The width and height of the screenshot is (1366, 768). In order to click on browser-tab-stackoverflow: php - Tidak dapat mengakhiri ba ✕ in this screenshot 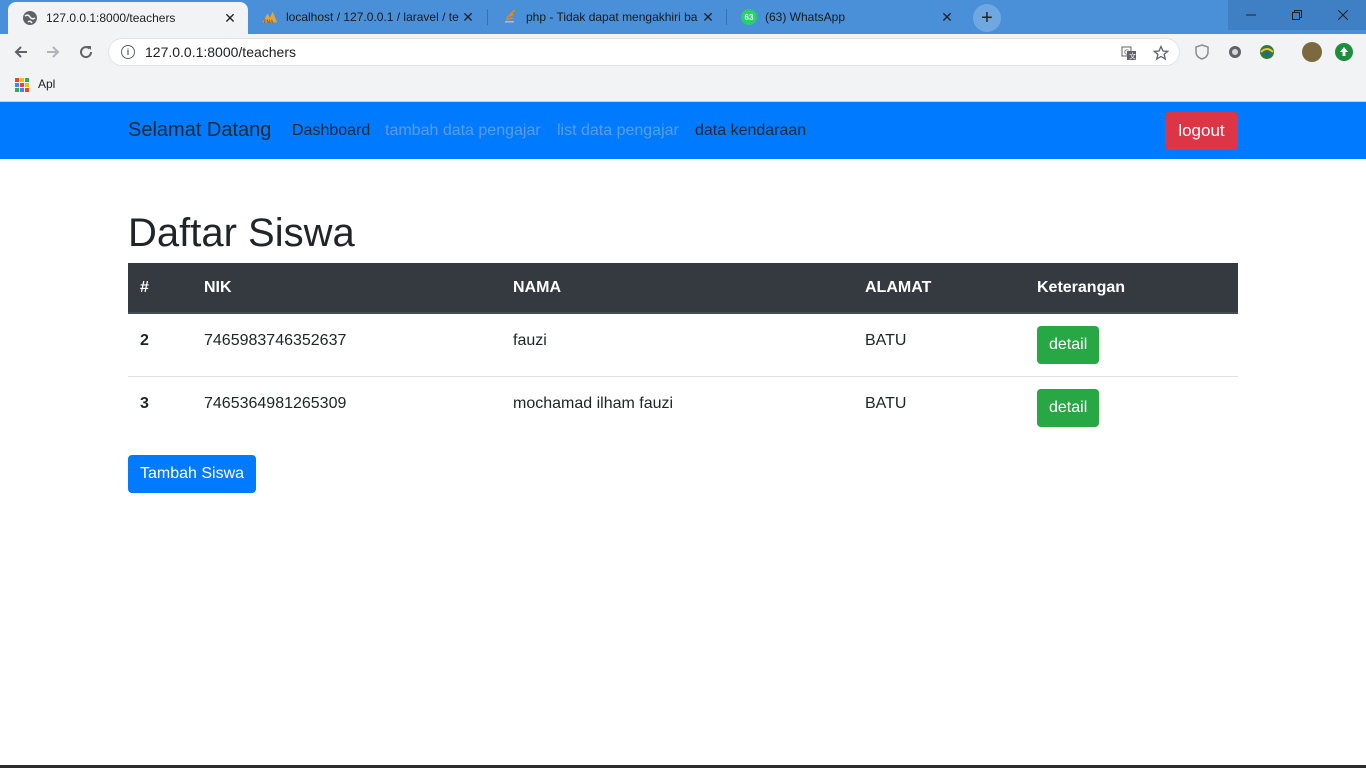, I will do `click(607, 17)`.